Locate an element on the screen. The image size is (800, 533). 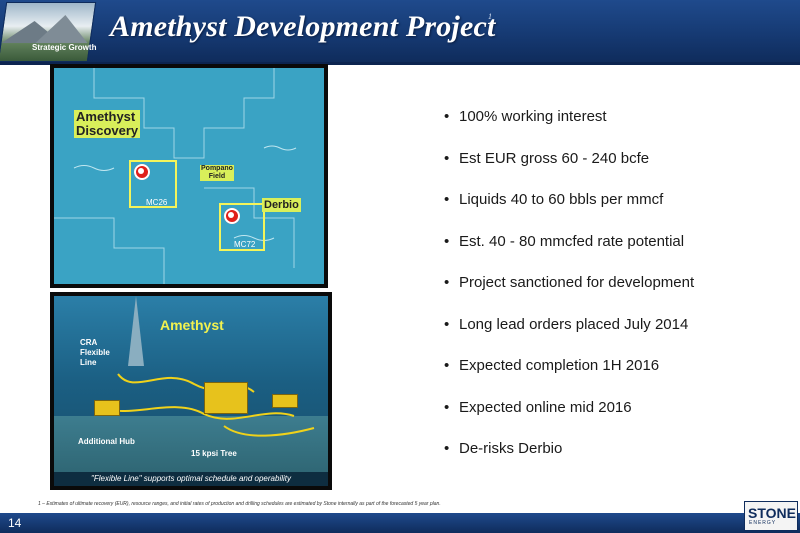
list-item: • Project sanctioned for development is located at coordinates (614, 293).